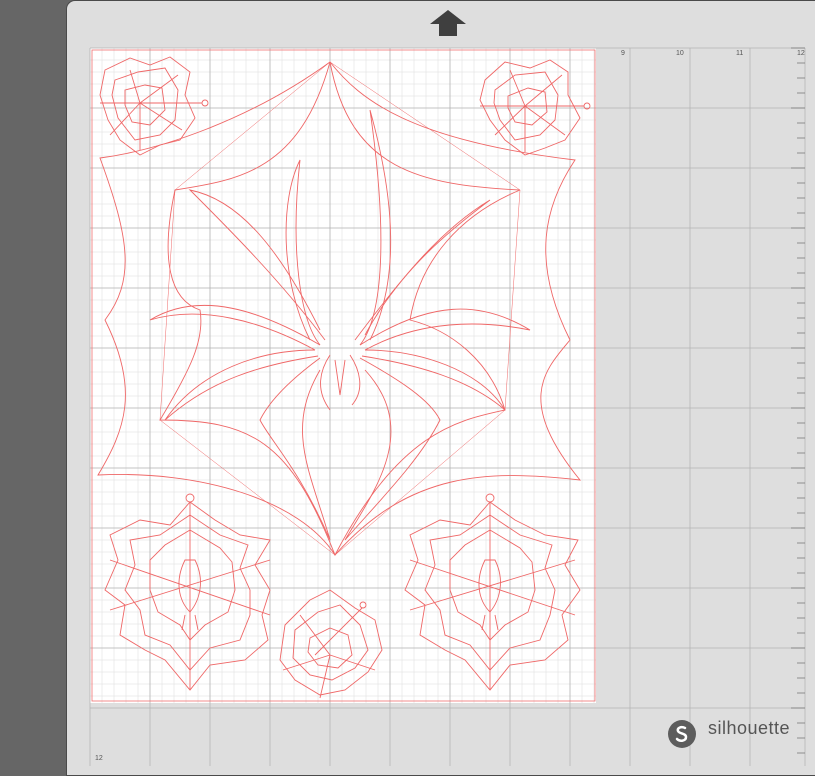 The image size is (815, 776). What do you see at coordinates (154, 106) in the screenshot?
I see `small-web-top-left` at bounding box center [154, 106].